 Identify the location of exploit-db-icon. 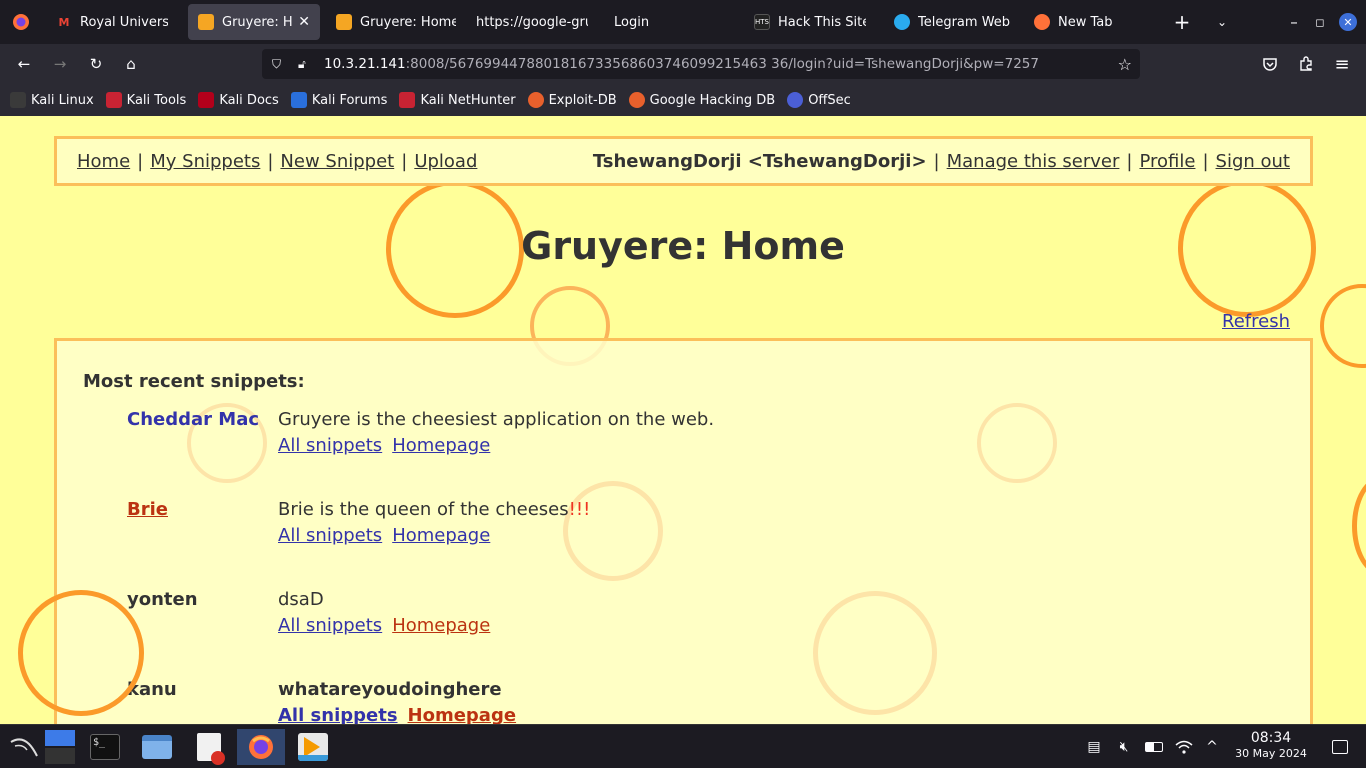
(535, 100).